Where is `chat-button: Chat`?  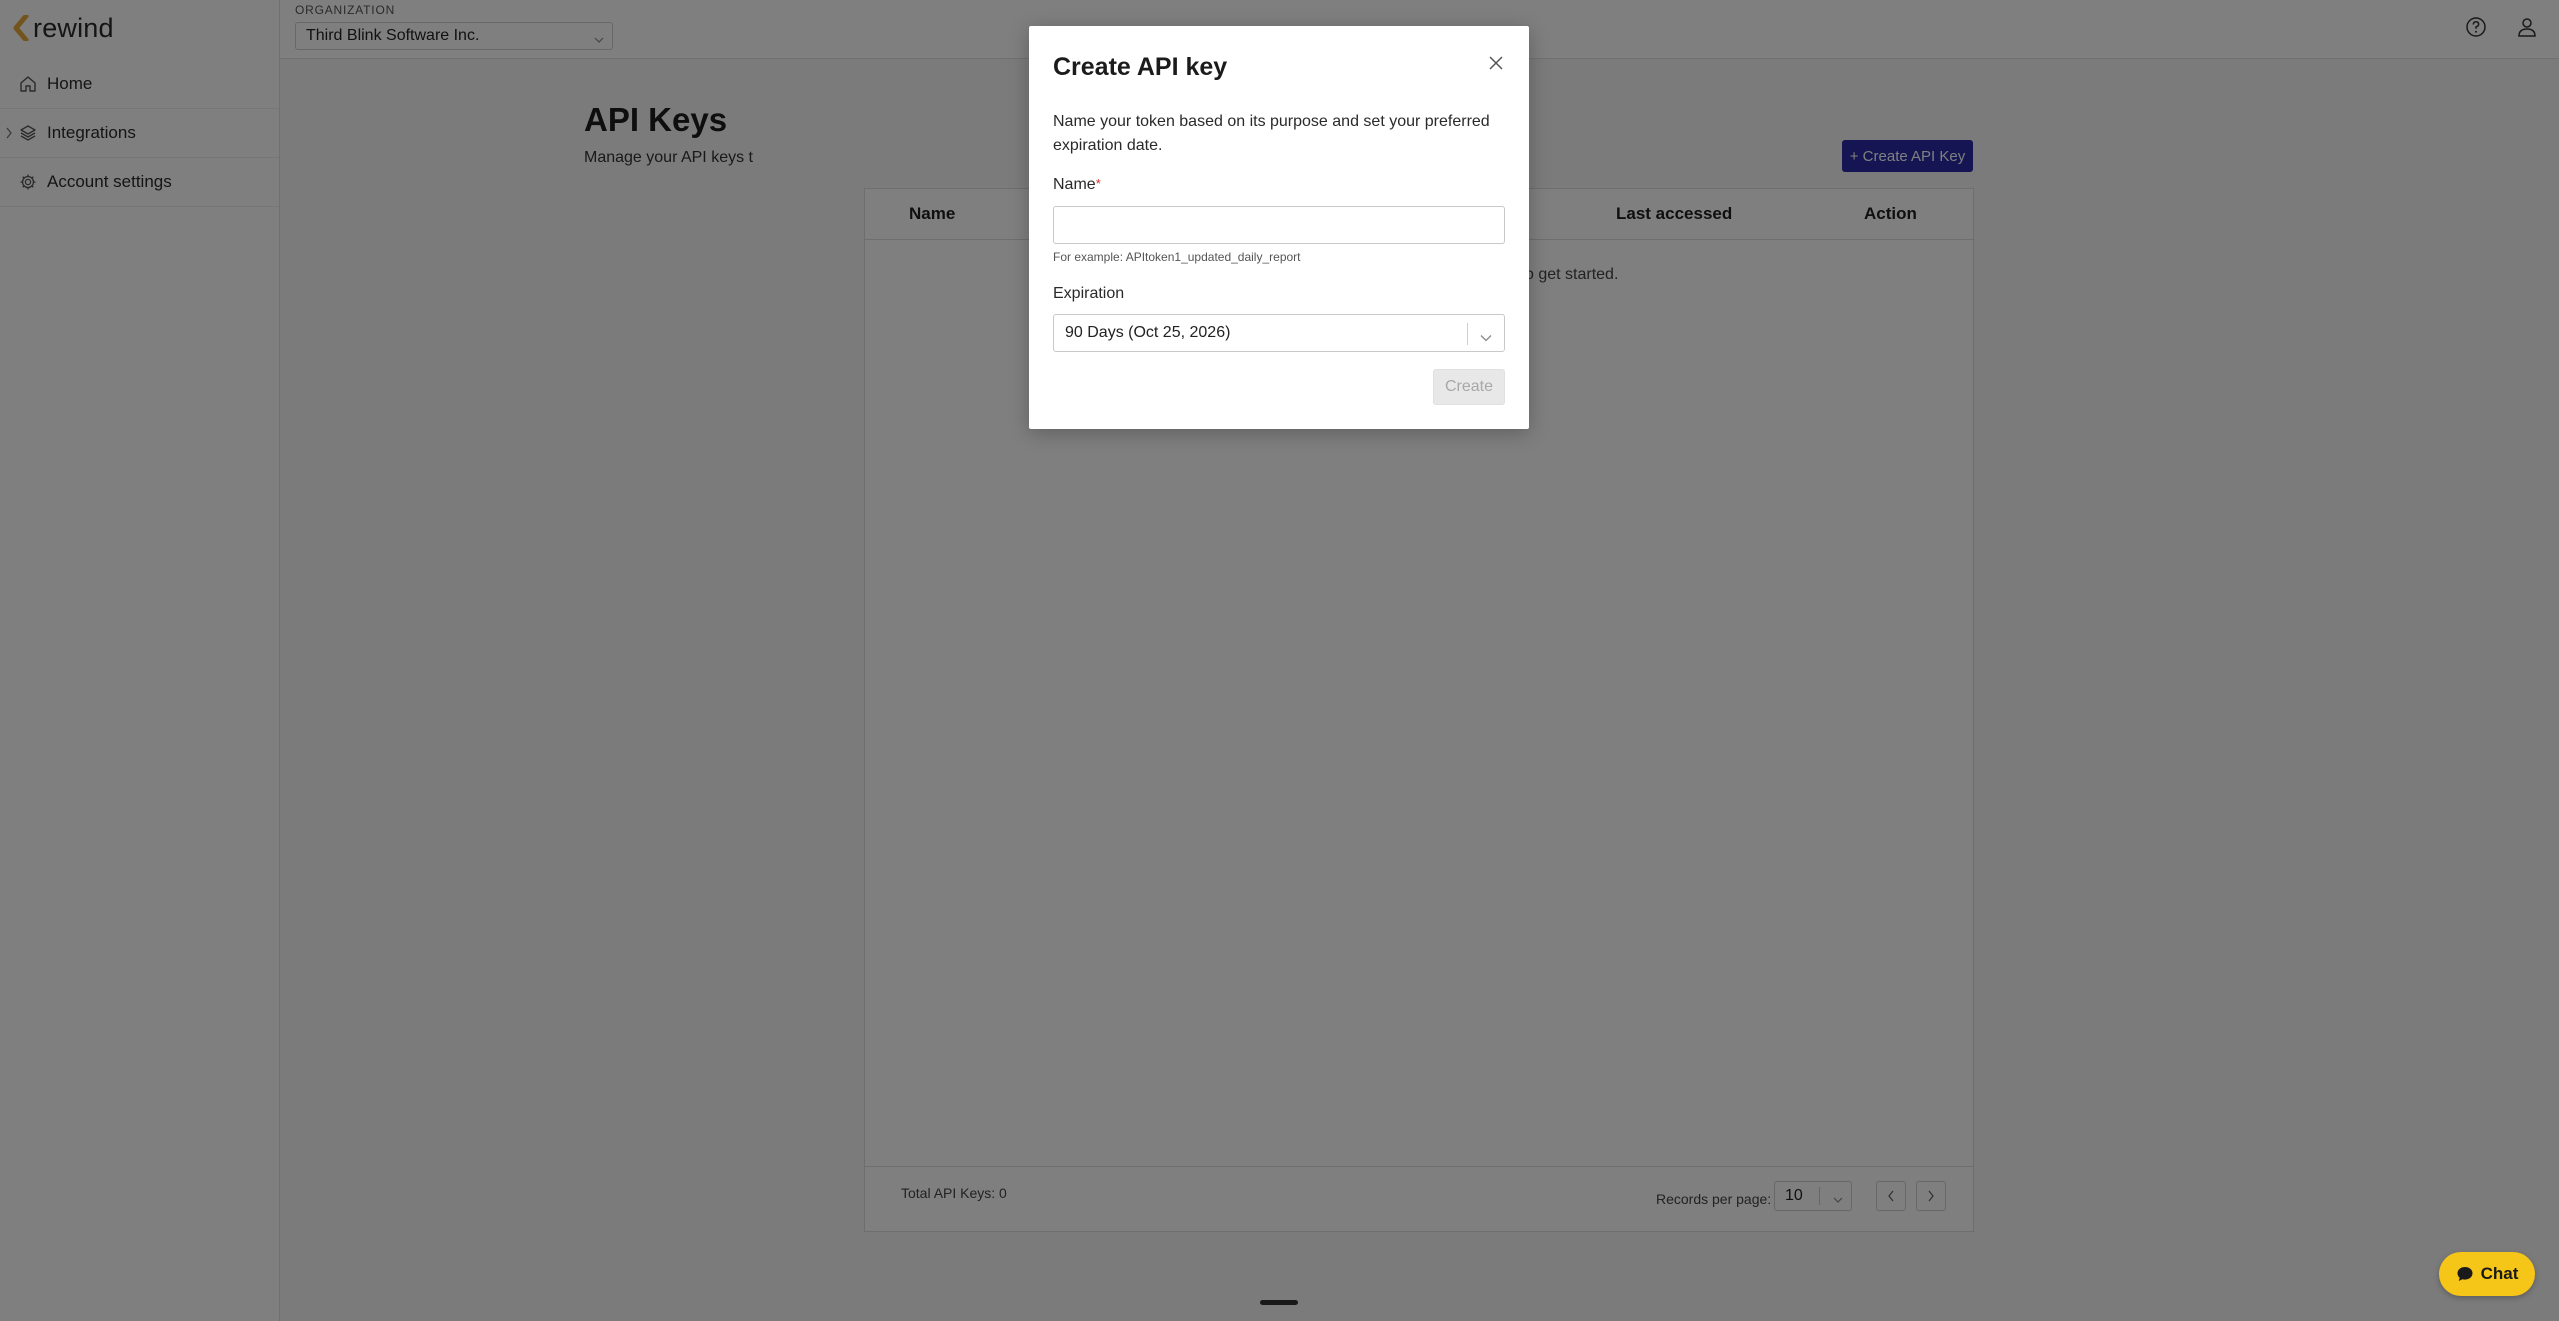 chat-button: Chat is located at coordinates (2487, 1274).